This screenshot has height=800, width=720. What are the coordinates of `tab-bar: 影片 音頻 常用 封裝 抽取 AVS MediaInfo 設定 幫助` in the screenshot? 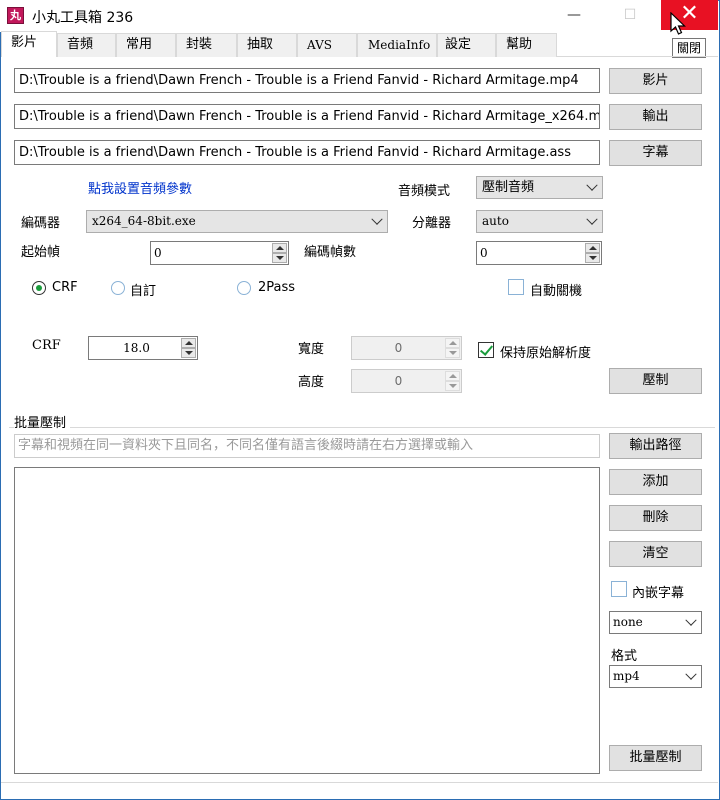 It's located at (359, 44).